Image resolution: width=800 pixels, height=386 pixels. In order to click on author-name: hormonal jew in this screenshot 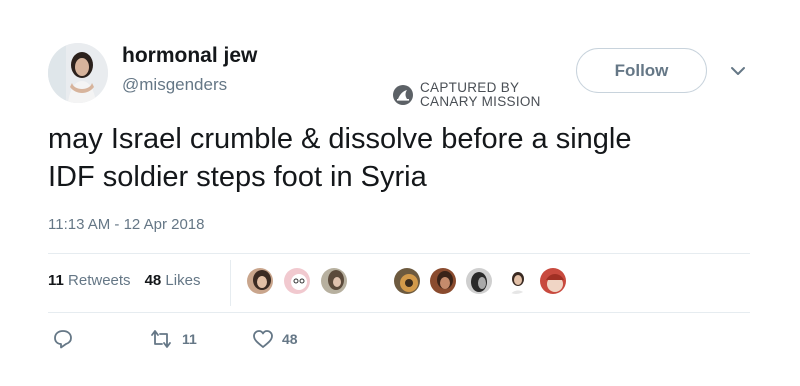, I will do `click(189, 56)`.